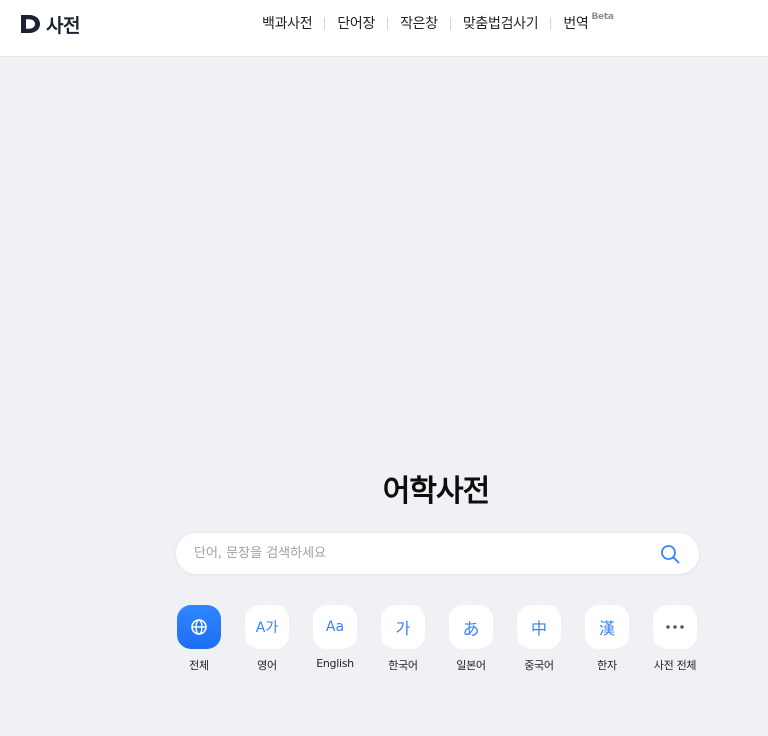 This screenshot has height=736, width=768. What do you see at coordinates (607, 665) in the screenshot?
I see `category-label: 한자` at bounding box center [607, 665].